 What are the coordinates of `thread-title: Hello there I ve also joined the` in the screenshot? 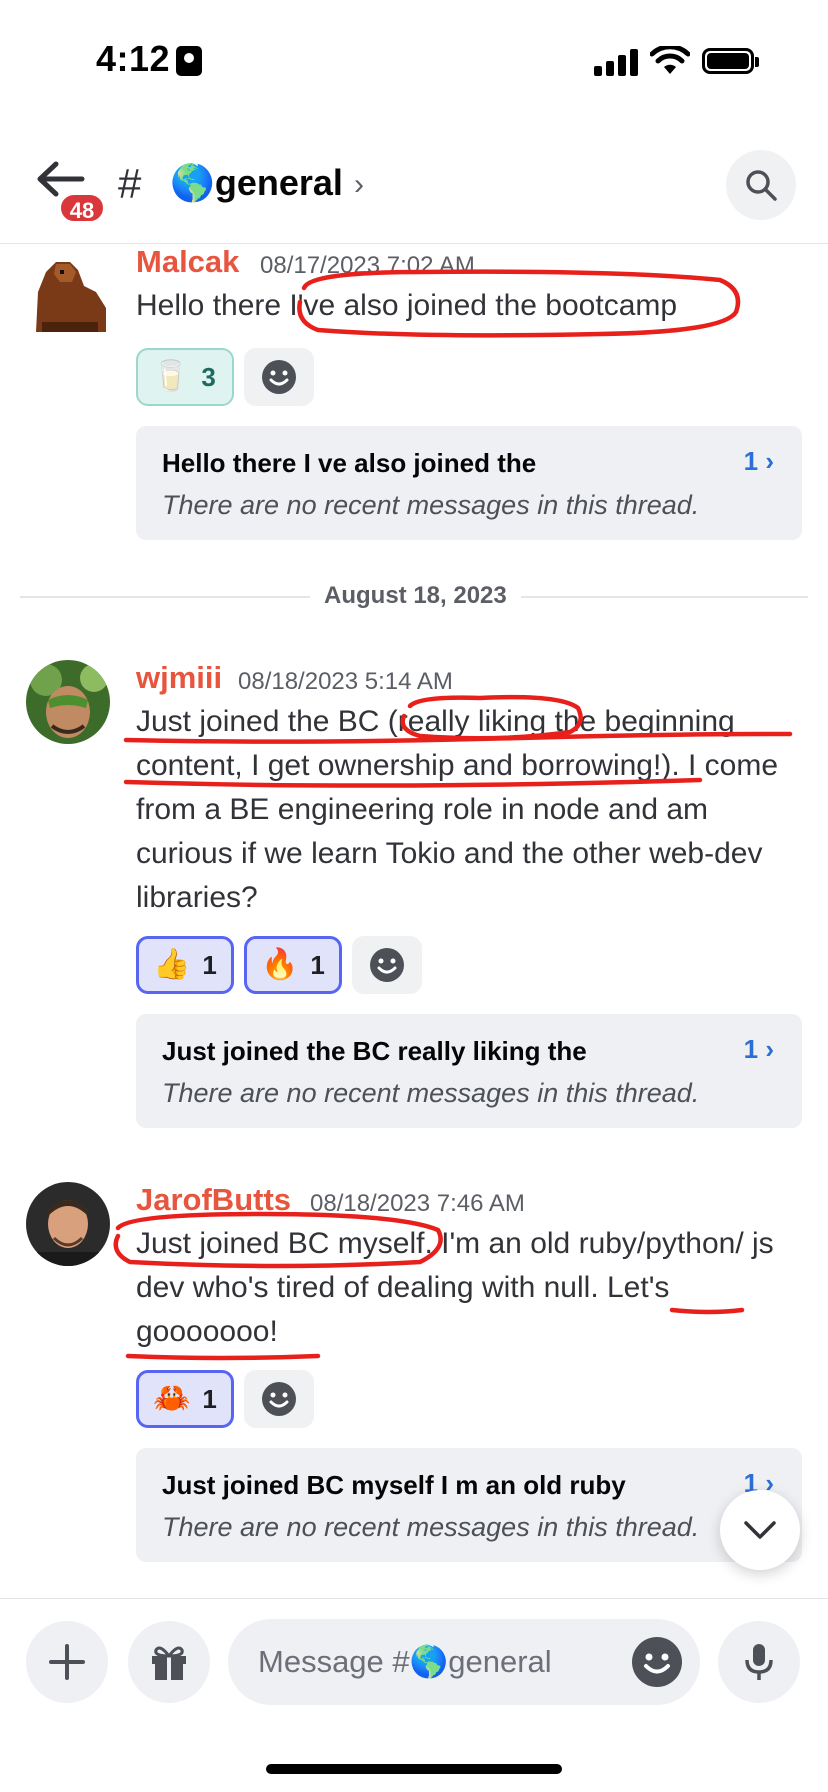 It's located at (349, 463).